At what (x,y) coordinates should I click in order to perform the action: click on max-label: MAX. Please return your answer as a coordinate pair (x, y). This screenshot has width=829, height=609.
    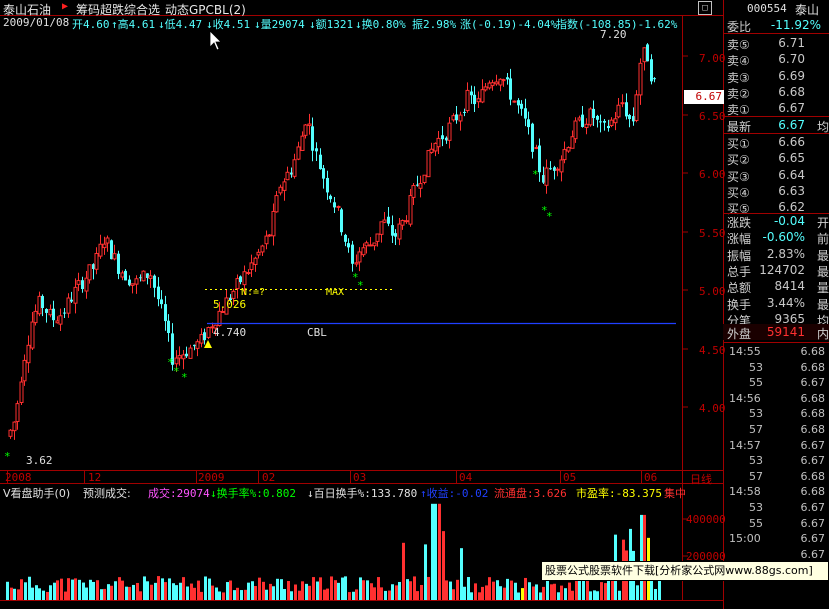
    Looking at the image, I should click on (335, 292).